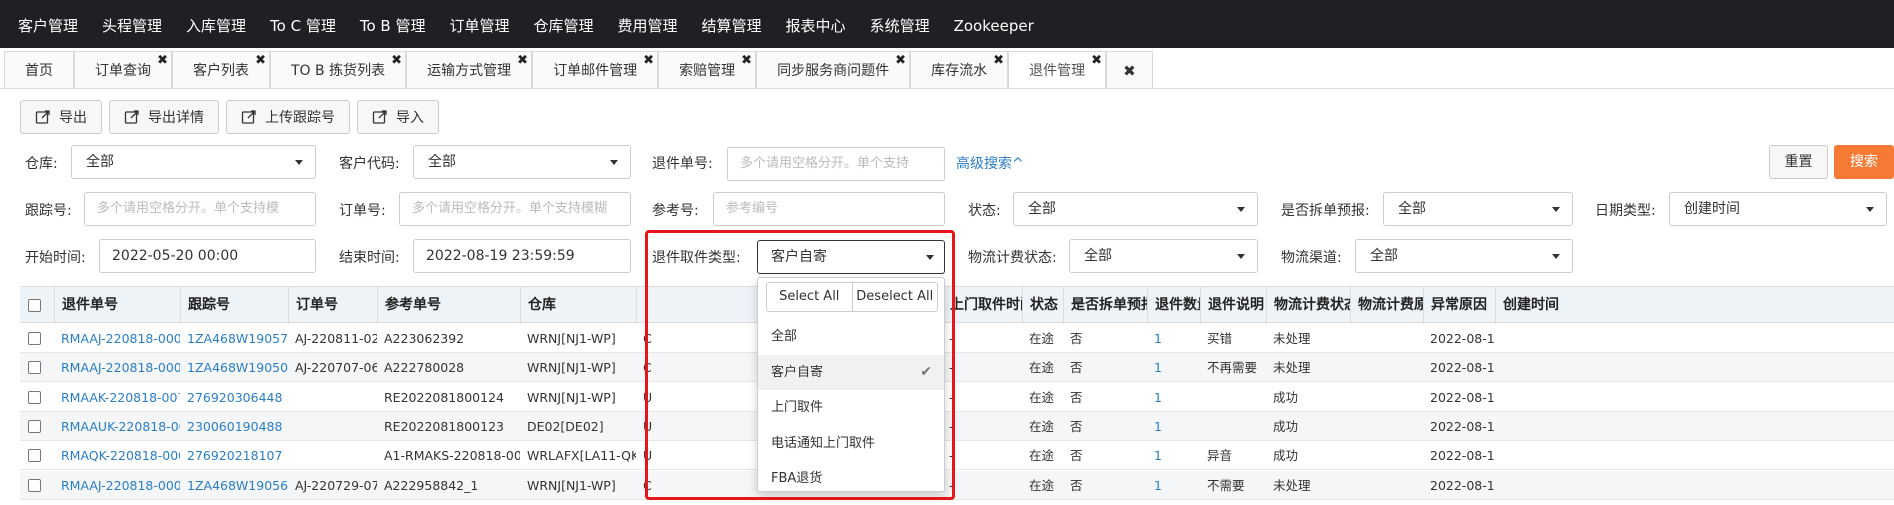  What do you see at coordinates (117, 397) in the screenshot?
I see `return-no-link: RMAAK-220818-0078` at bounding box center [117, 397].